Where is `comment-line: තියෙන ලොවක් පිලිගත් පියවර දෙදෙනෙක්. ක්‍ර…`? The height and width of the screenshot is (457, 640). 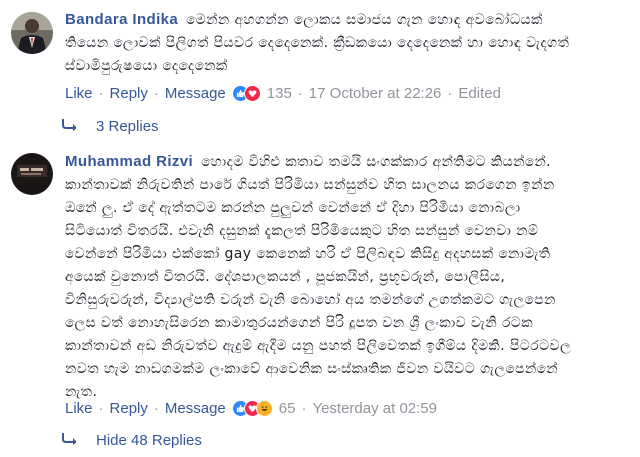
comment-line: තියෙන ලොවක් පිලිගත් පියවර දෙදෙනෙක්. ක්‍ර… is located at coordinates (317, 43).